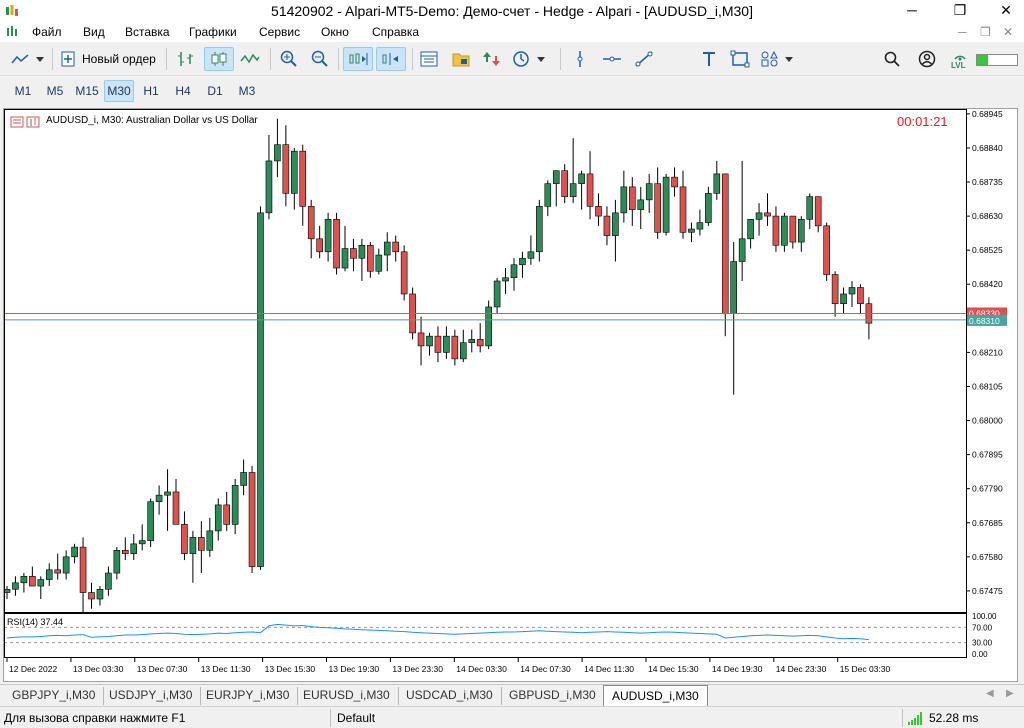 The height and width of the screenshot is (728, 1024). Describe the element at coordinates (250, 59) in the screenshot. I see `line-chart-icon` at that location.